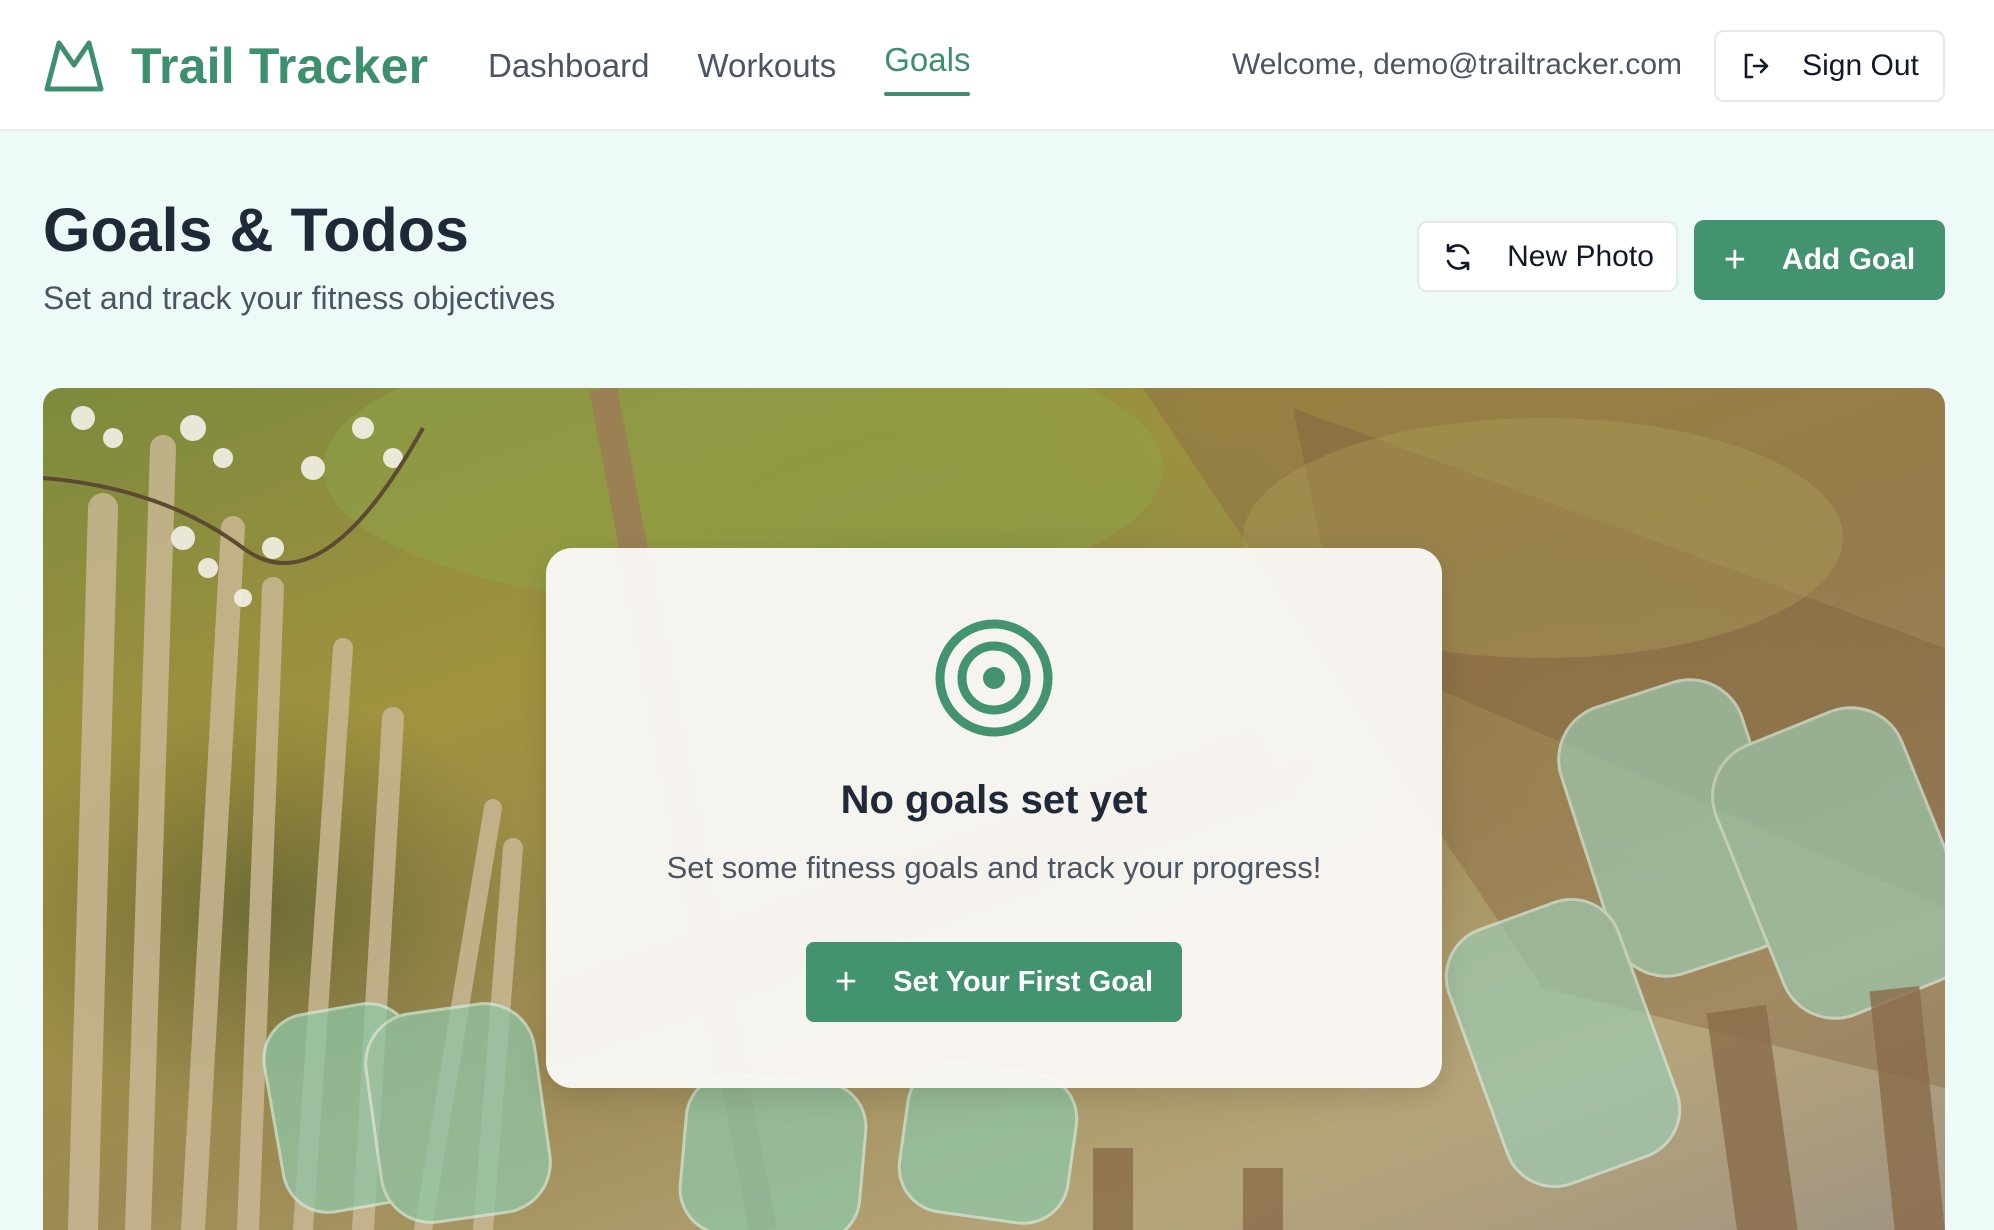  Describe the element at coordinates (994, 800) in the screenshot. I see `empty-state-title: No goals set yet` at that location.